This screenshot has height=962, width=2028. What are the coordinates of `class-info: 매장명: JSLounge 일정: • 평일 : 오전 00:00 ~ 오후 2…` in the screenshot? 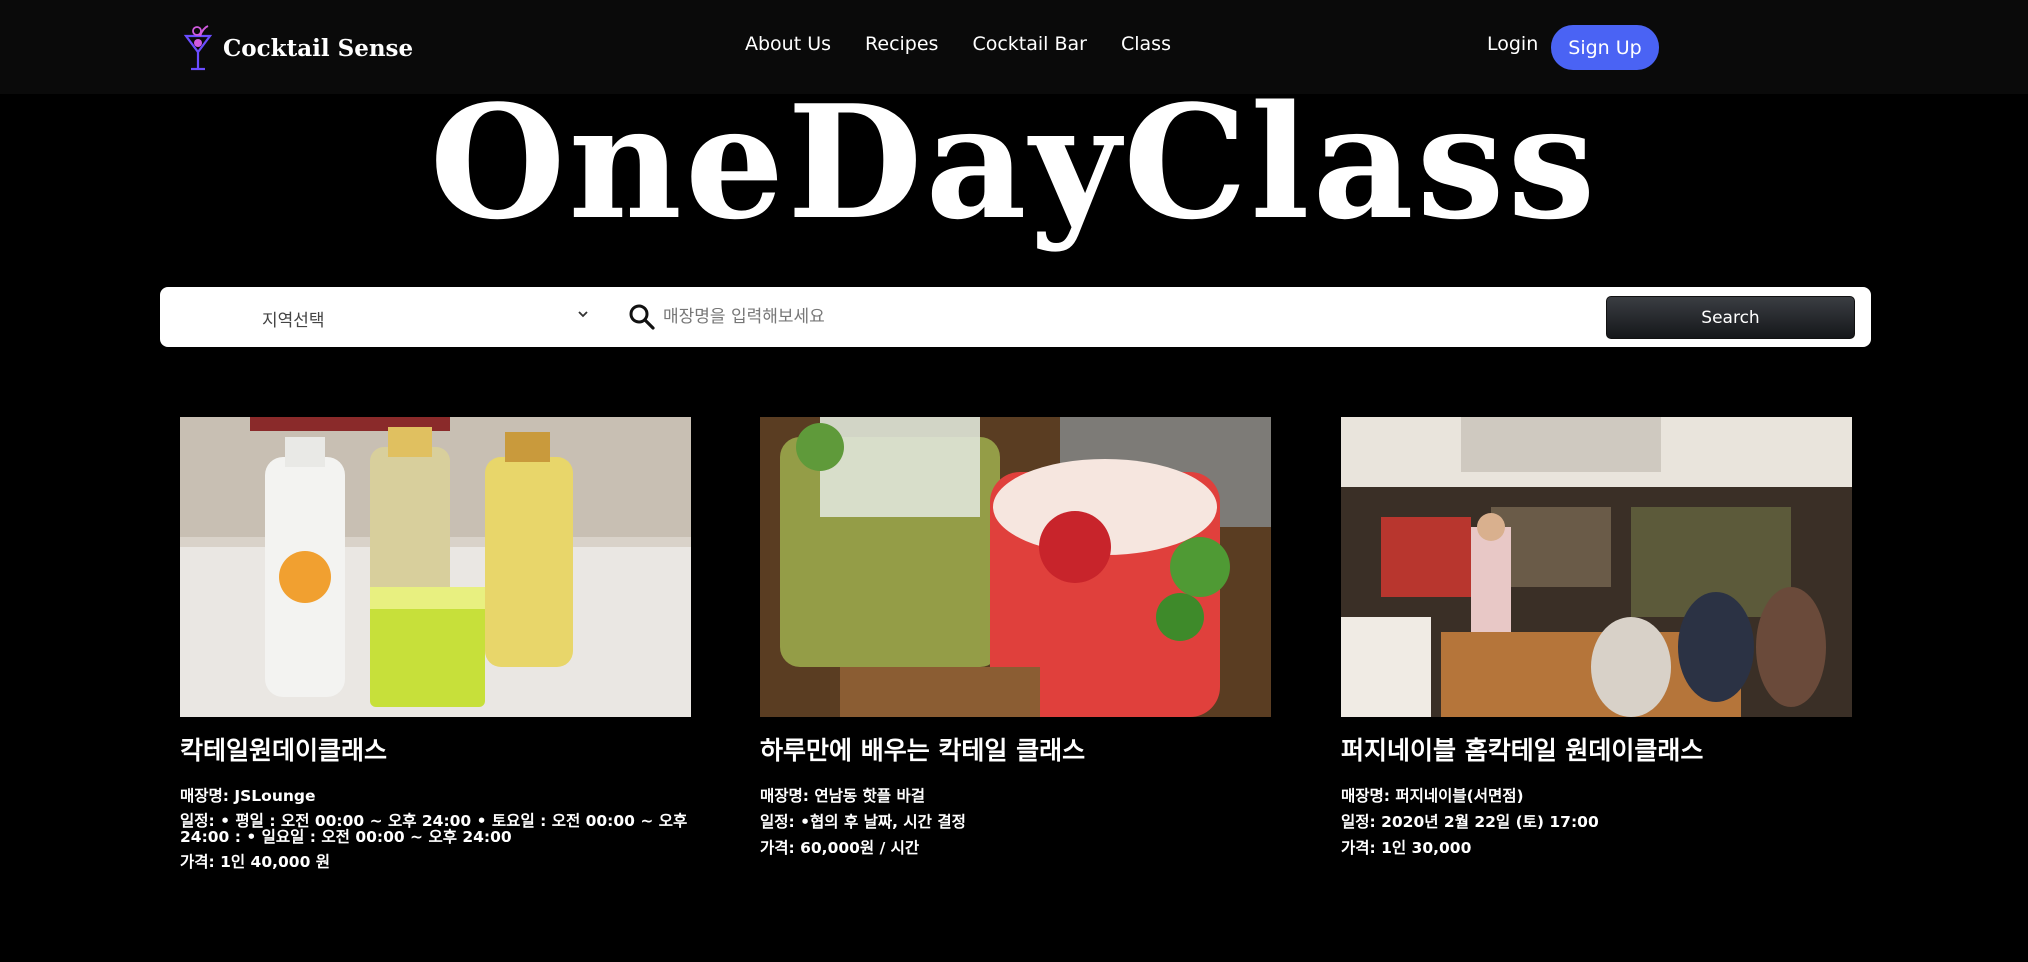 It's located at (435, 829).